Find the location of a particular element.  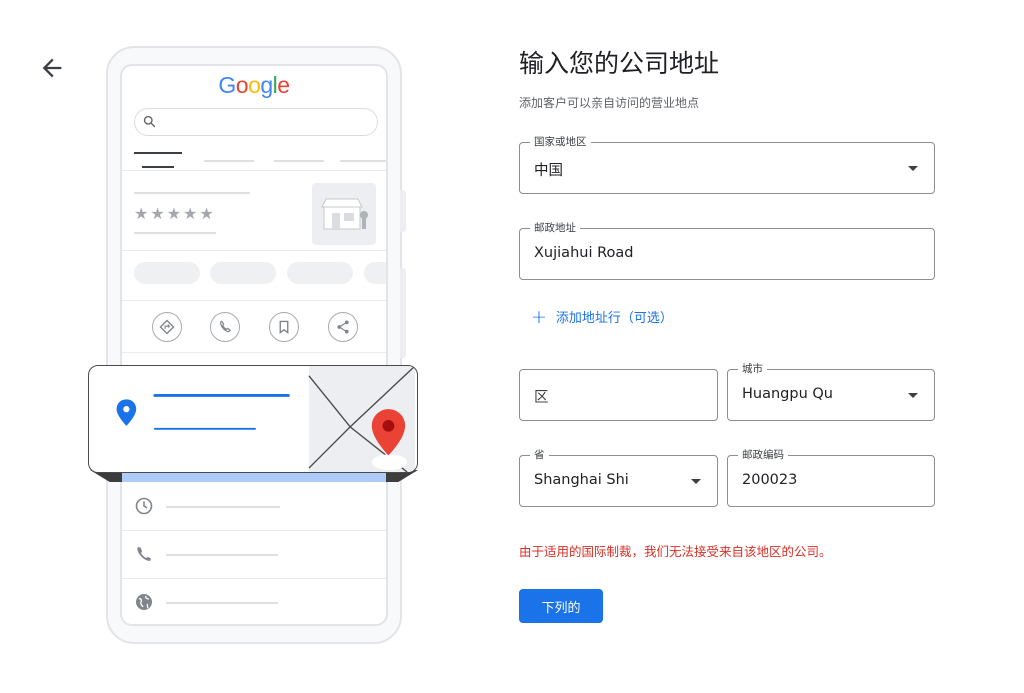

mock-search-bar is located at coordinates (256, 122).